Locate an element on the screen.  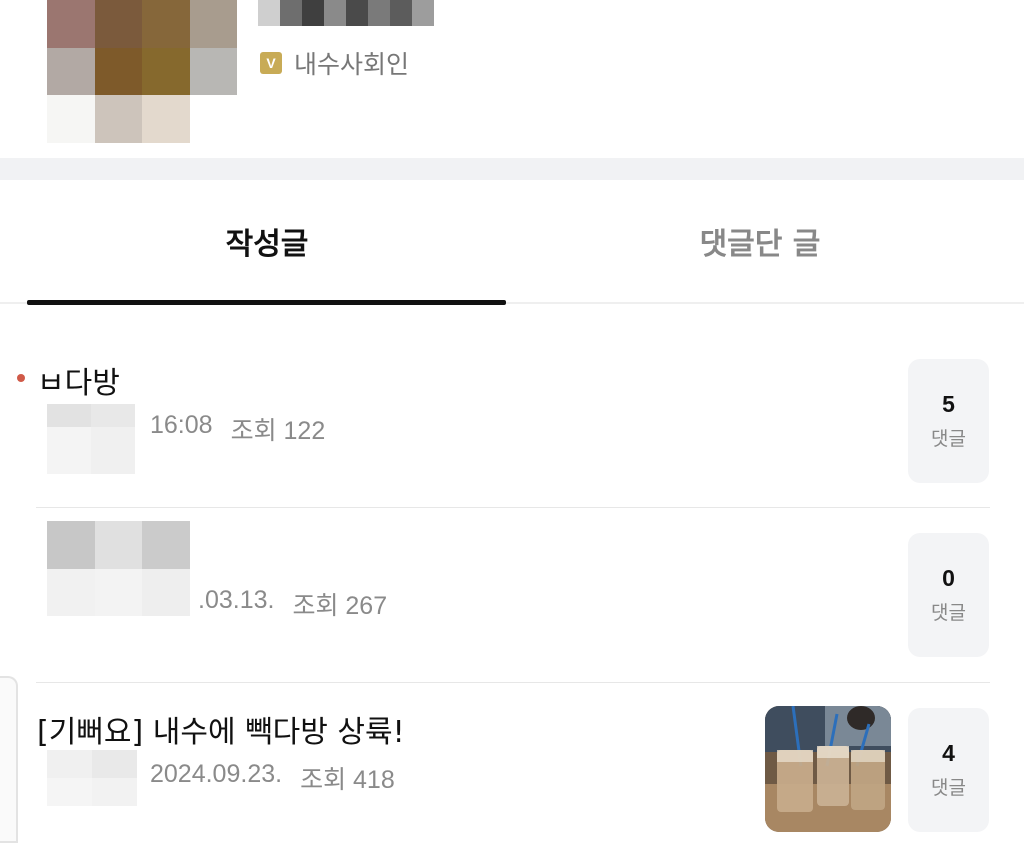
post-thumbnail is located at coordinates (828, 769).